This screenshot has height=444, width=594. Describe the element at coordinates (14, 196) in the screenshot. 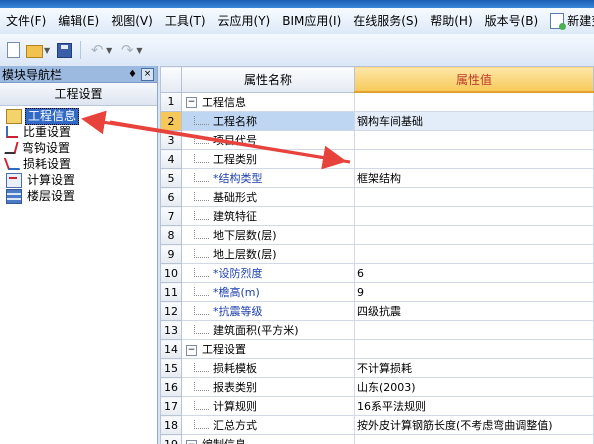

I see `floor-settings-icon` at that location.